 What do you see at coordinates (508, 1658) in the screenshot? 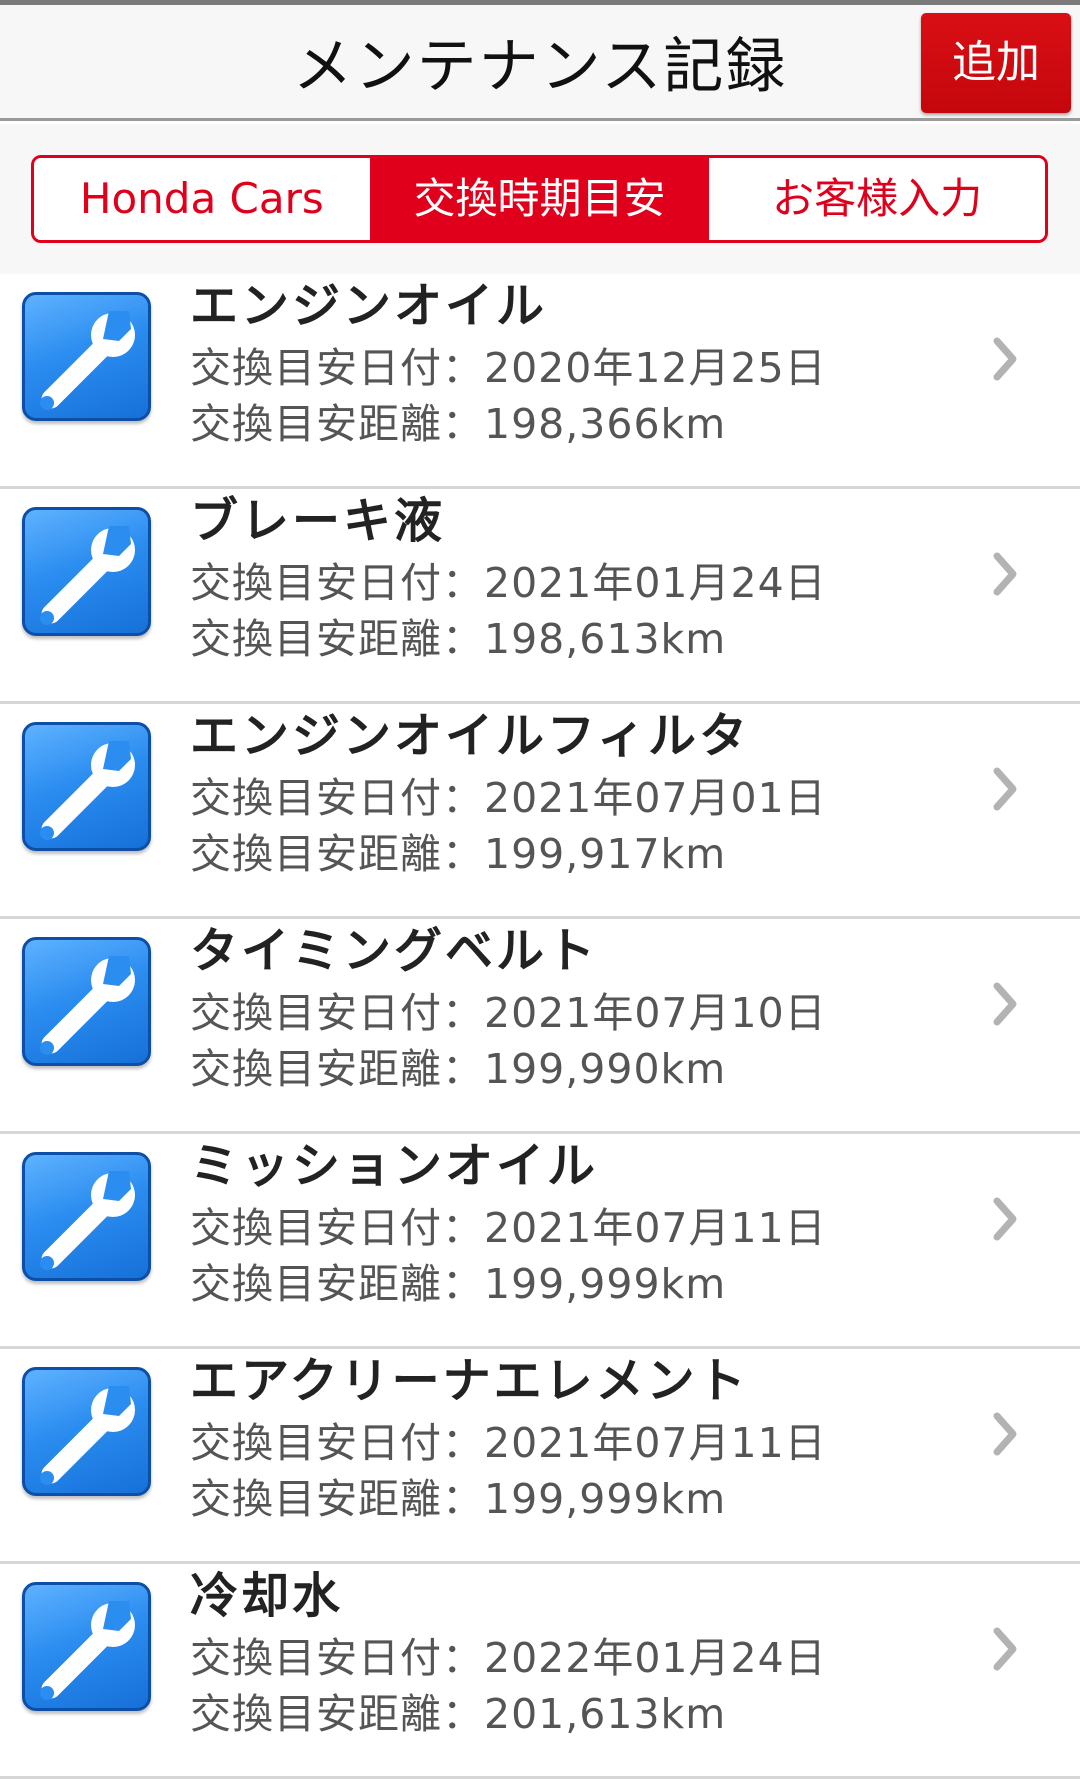
I see `item-date: 交換目安日付：2022年01月24日` at bounding box center [508, 1658].